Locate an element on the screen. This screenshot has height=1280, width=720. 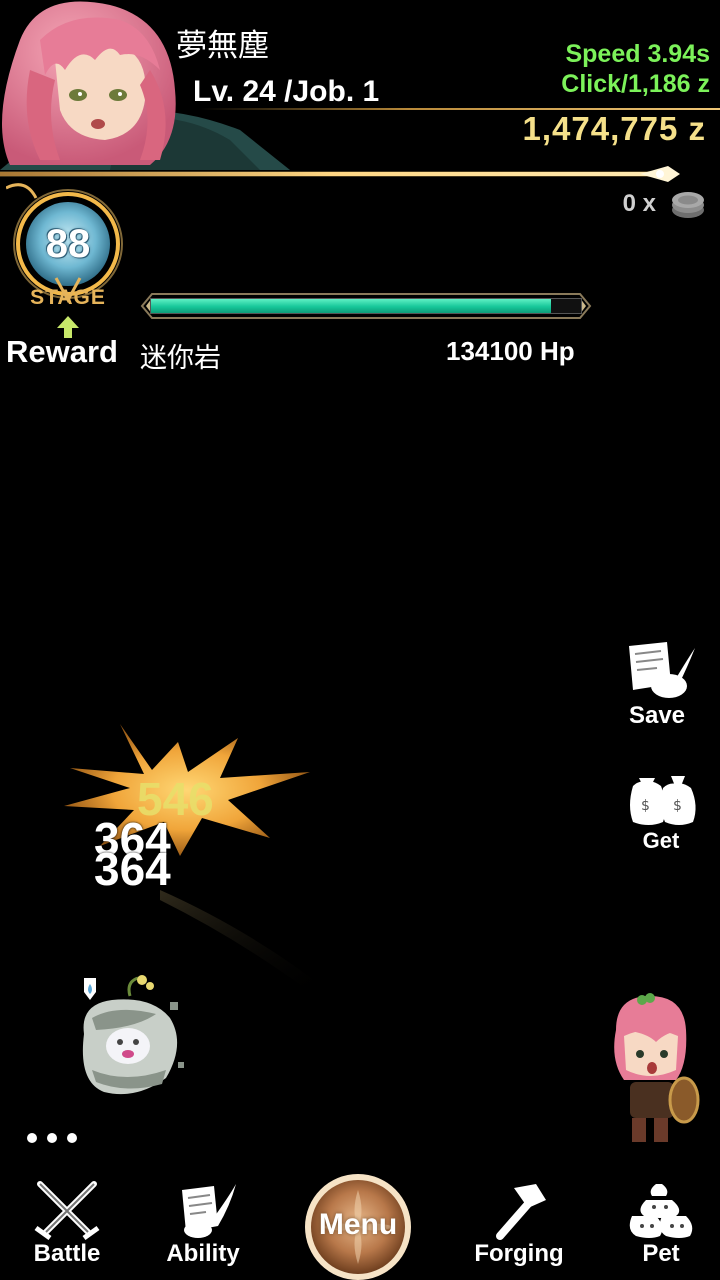
nav-forging: Forging is located at coordinates (519, 1224).